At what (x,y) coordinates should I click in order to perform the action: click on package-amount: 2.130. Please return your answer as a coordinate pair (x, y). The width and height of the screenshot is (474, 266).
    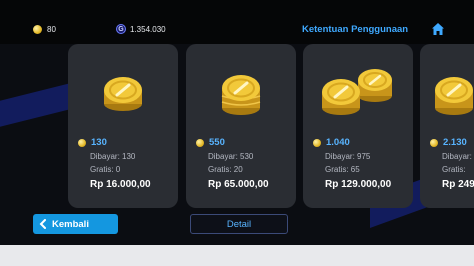
    Looking at the image, I should click on (455, 142).